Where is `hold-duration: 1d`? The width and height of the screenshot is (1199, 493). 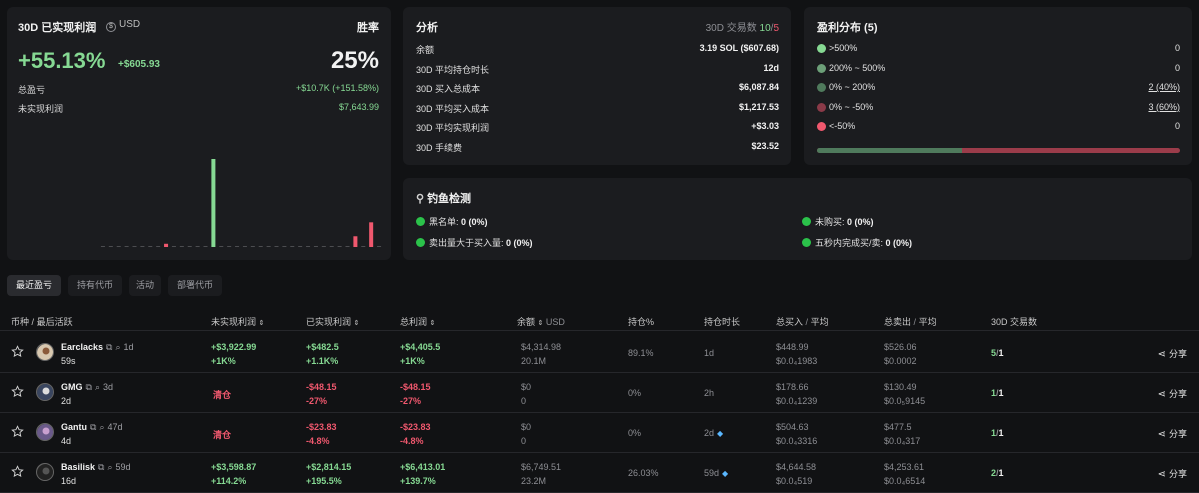
hold-duration: 1d is located at coordinates (709, 353).